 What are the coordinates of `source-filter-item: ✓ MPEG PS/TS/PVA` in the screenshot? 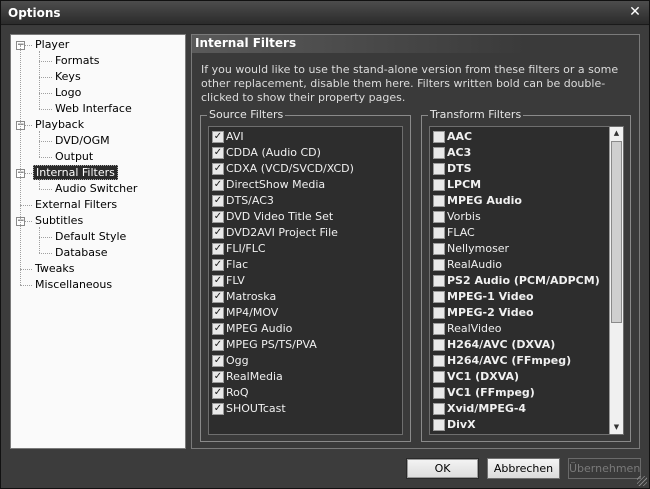 It's located at (305, 345).